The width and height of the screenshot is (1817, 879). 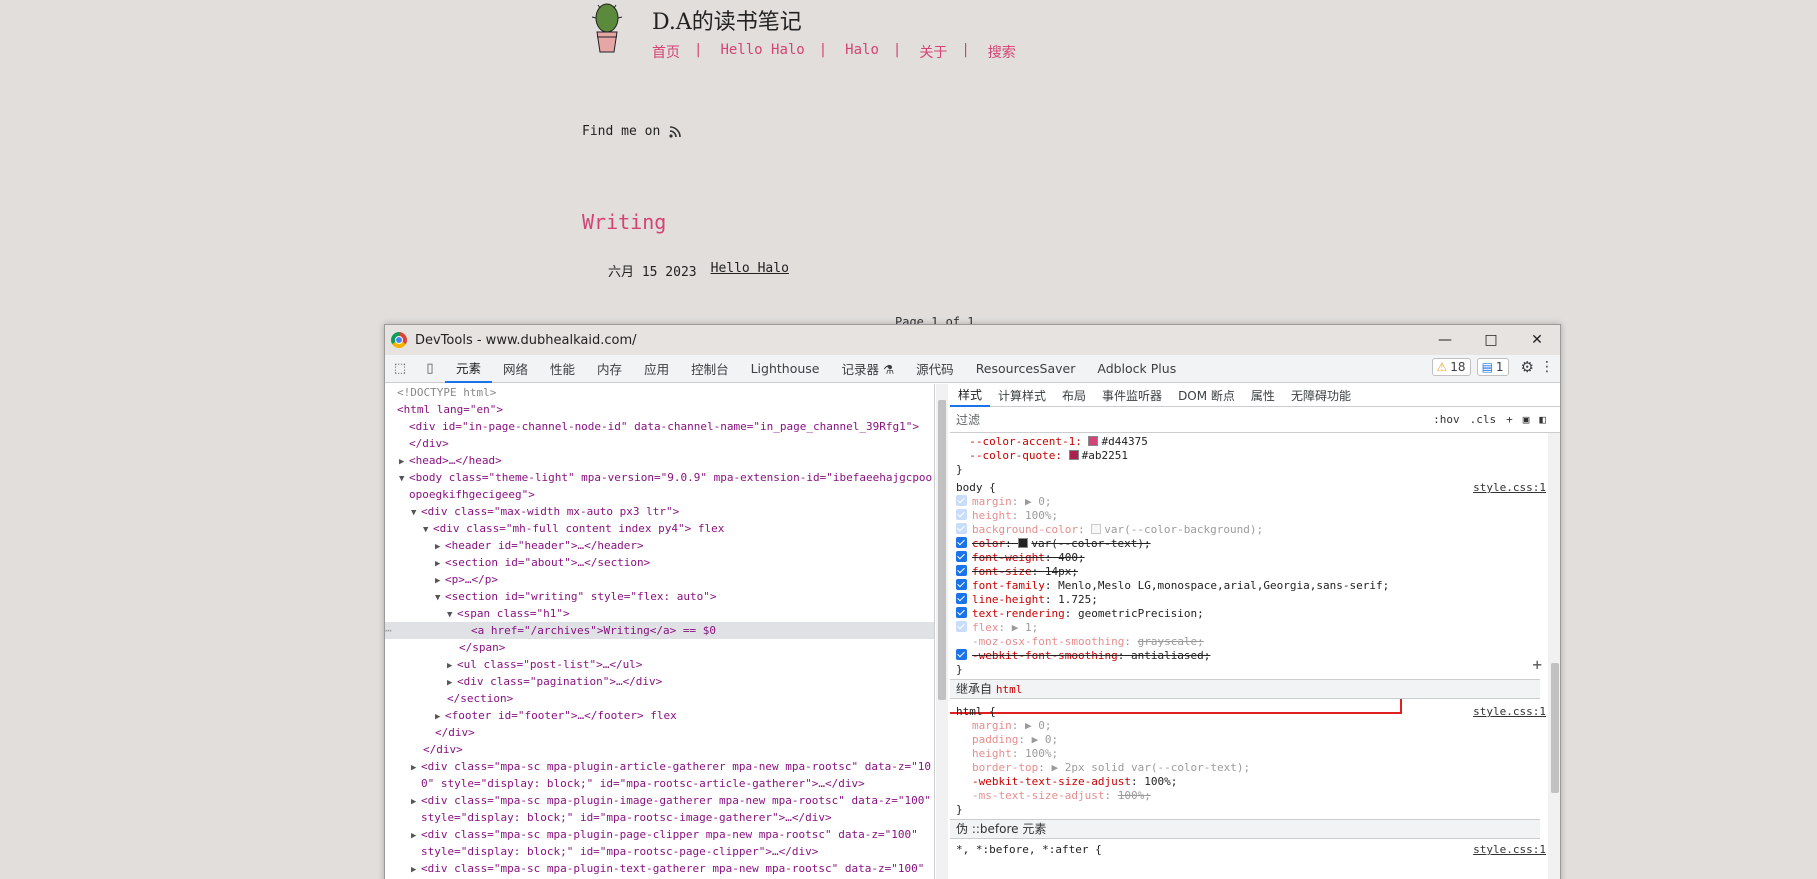 What do you see at coordinates (968, 419) in the screenshot?
I see `filter-input: 过滤` at bounding box center [968, 419].